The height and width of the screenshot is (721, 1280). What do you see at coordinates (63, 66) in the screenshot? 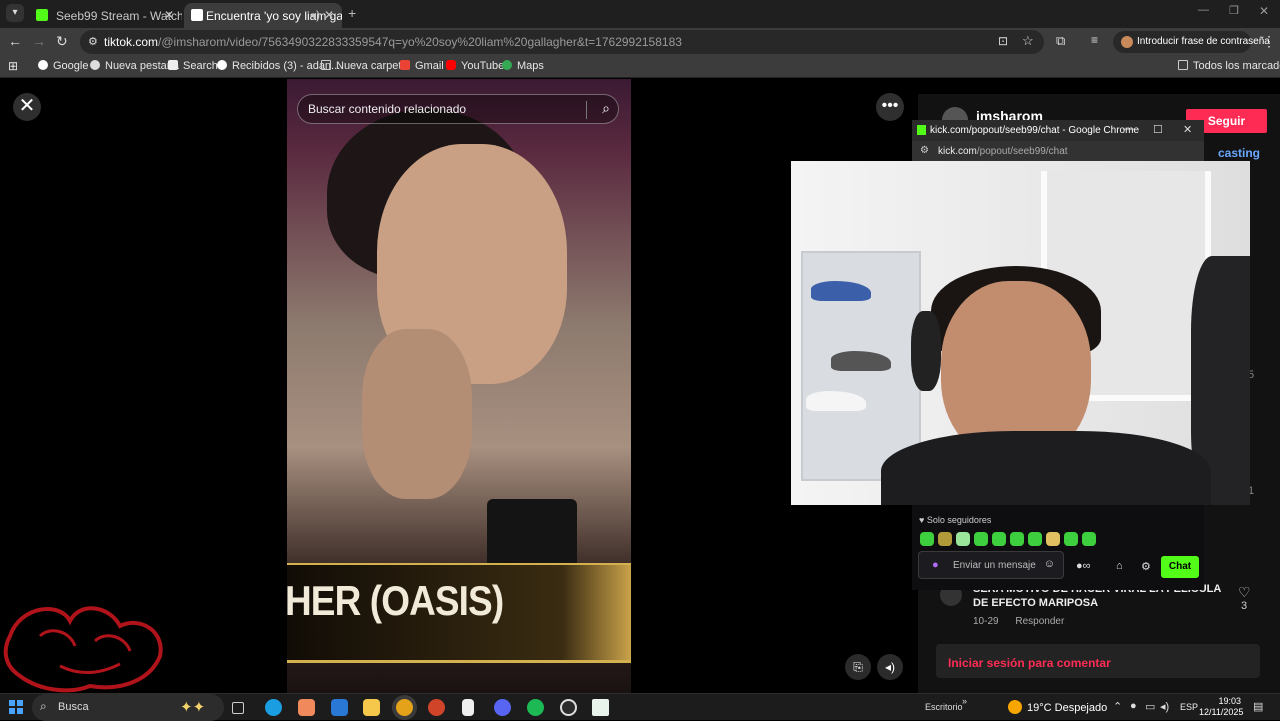
I see `bookmark-google: Google` at bounding box center [63, 66].